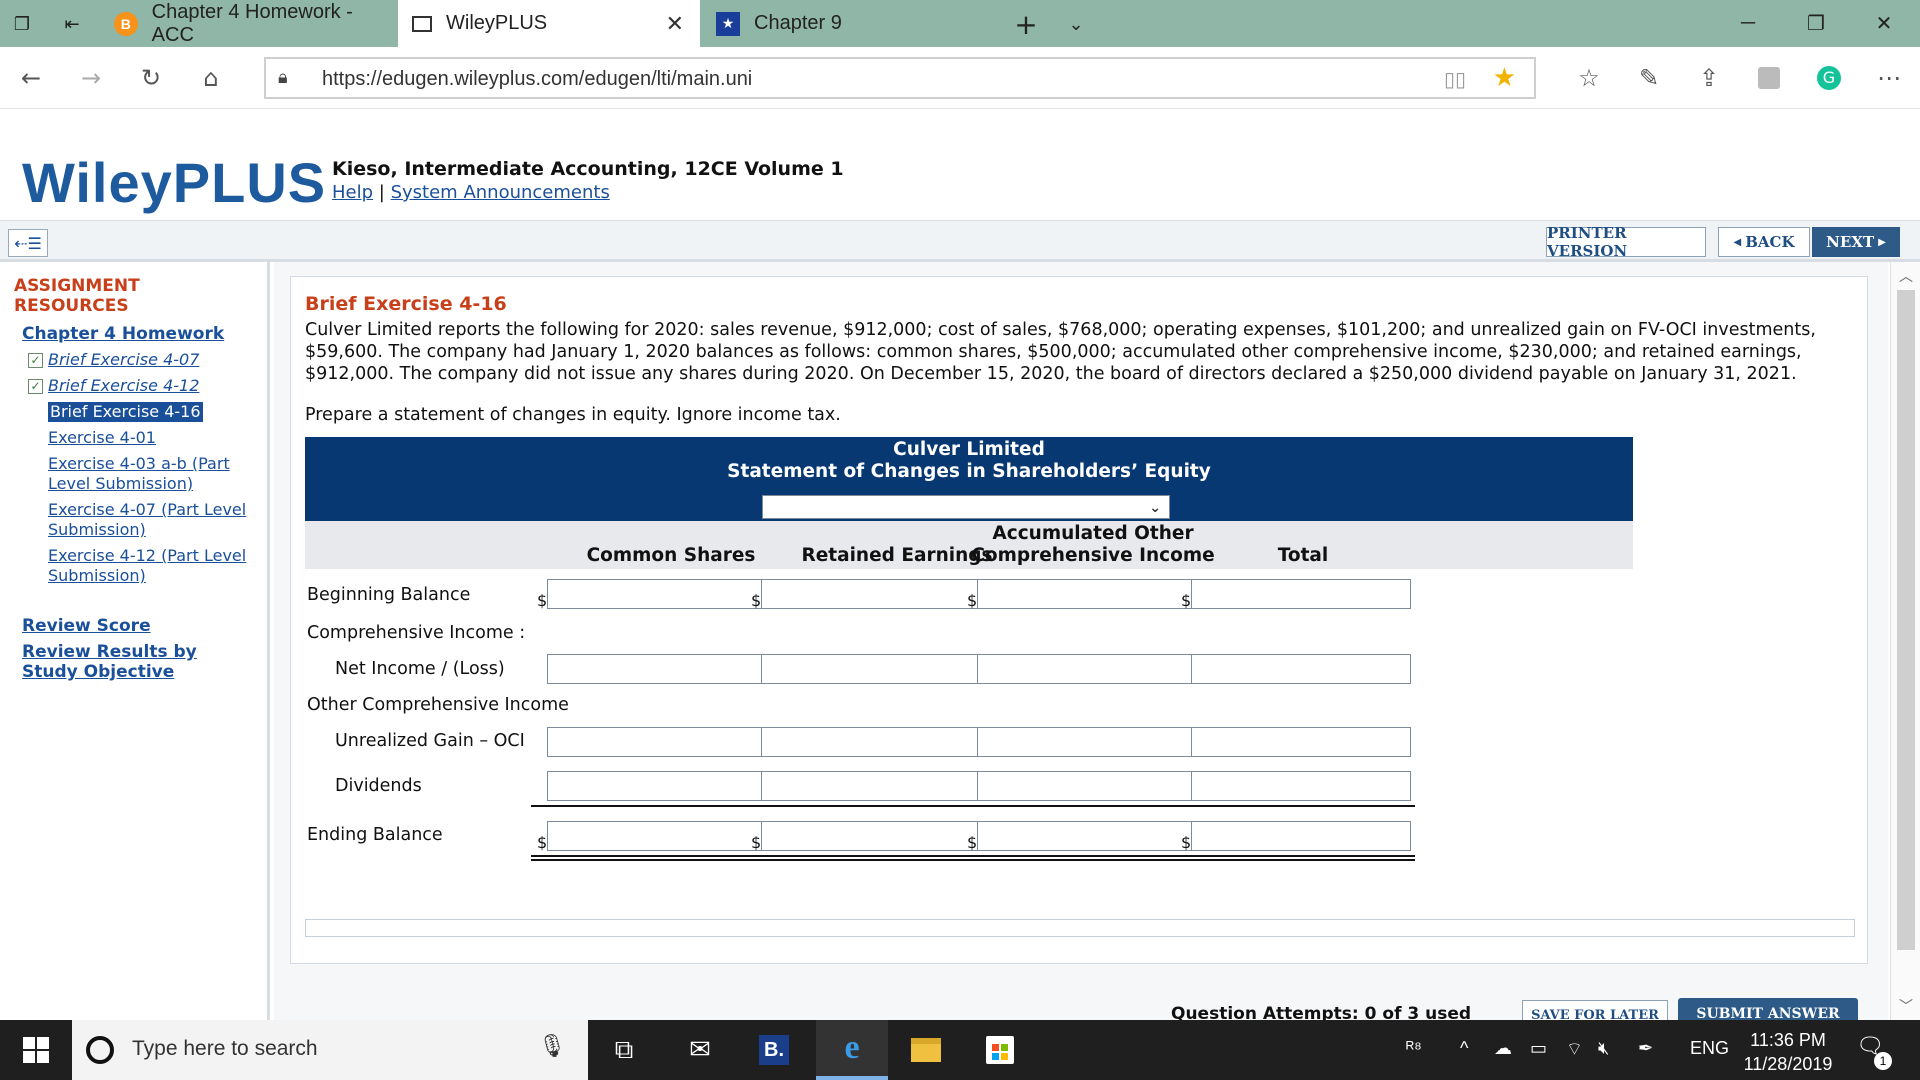 The height and width of the screenshot is (1080, 1920). What do you see at coordinates (151, 78) in the screenshot?
I see `refresh-icon: ↻` at bounding box center [151, 78].